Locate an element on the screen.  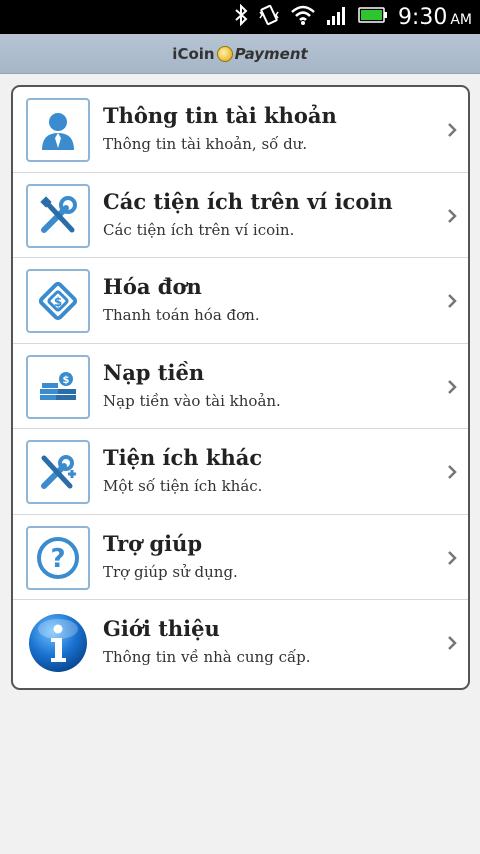
coins-icon: $ is located at coordinates (58, 386).